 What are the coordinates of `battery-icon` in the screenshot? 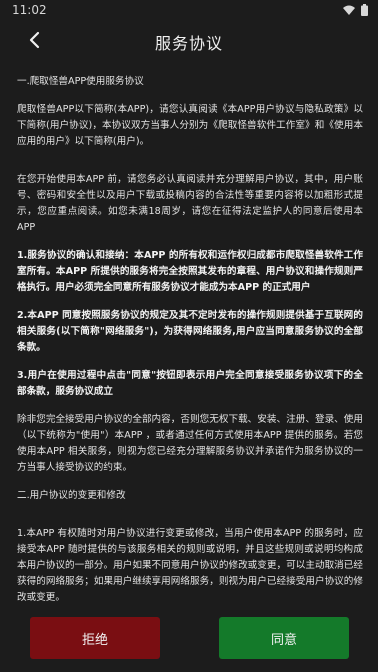 It's located at (364, 10).